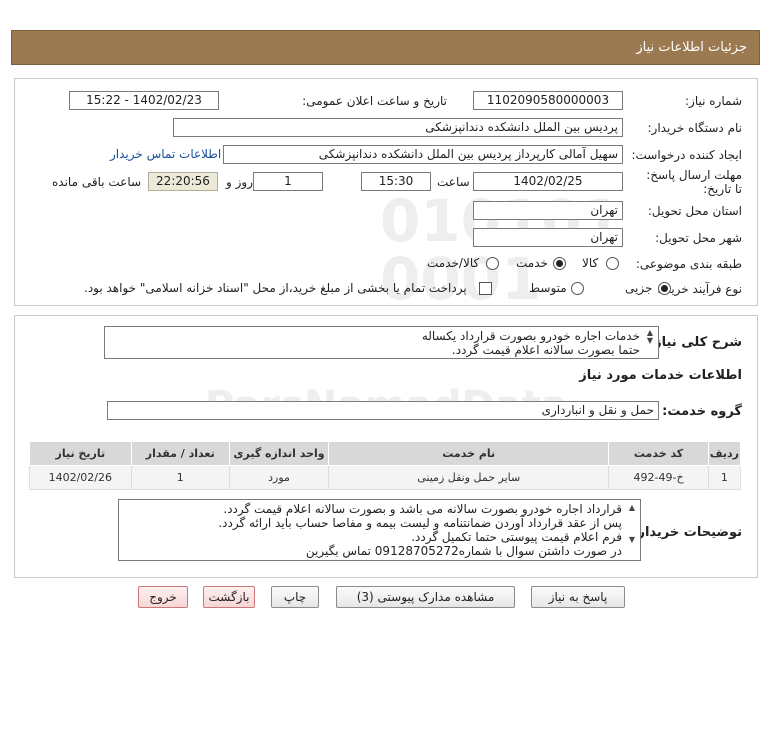 This screenshot has width=770, height=745. What do you see at coordinates (374, 101) in the screenshot?
I see `announce-label: تاریخ و ساعت اعلان عمومی:` at bounding box center [374, 101].